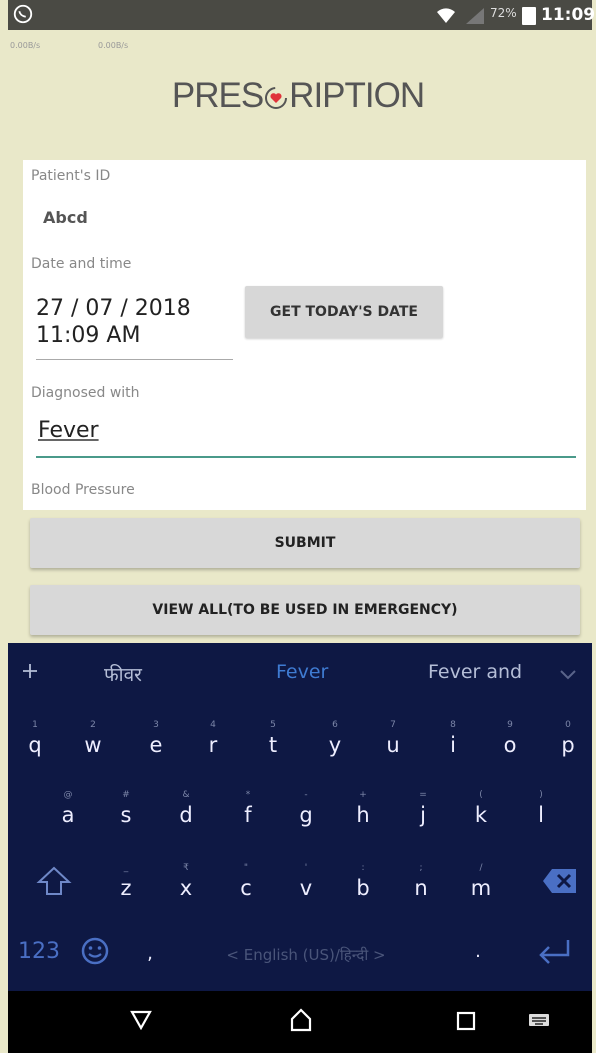  Describe the element at coordinates (85, 393) in the screenshot. I see `diagnosed-label: Diagnosed with` at that location.